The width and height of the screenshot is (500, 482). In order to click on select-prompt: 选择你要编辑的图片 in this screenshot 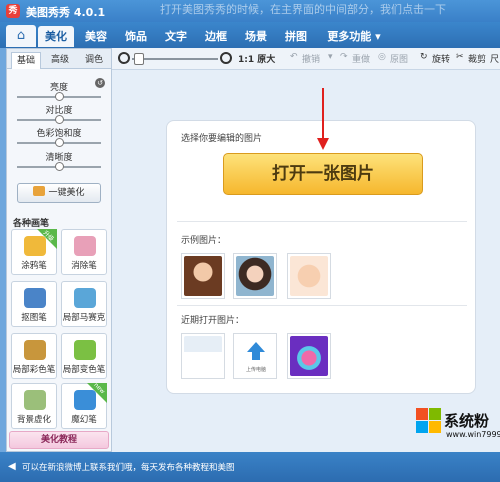, I will do `click(222, 139)`.